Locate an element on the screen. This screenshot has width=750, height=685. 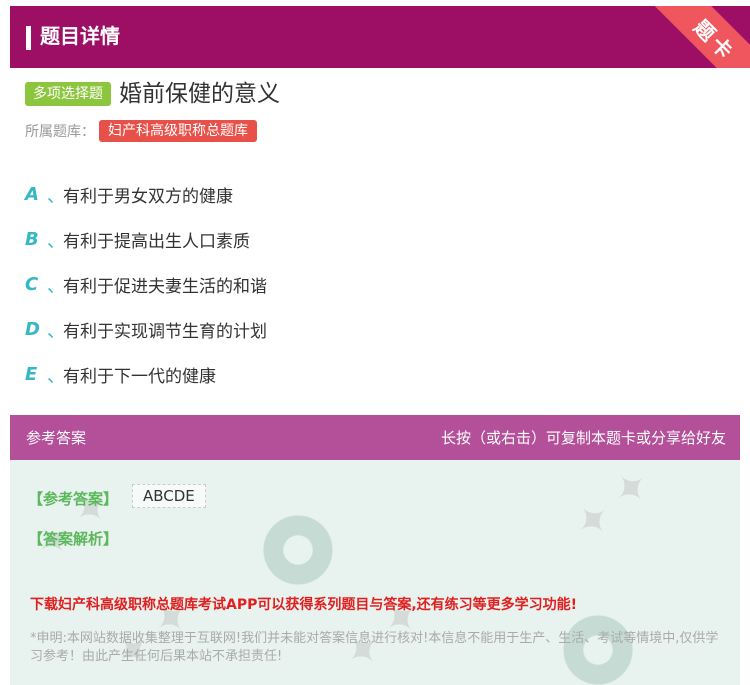
header-bar: 题目详情 题卡 is located at coordinates (380, 37).